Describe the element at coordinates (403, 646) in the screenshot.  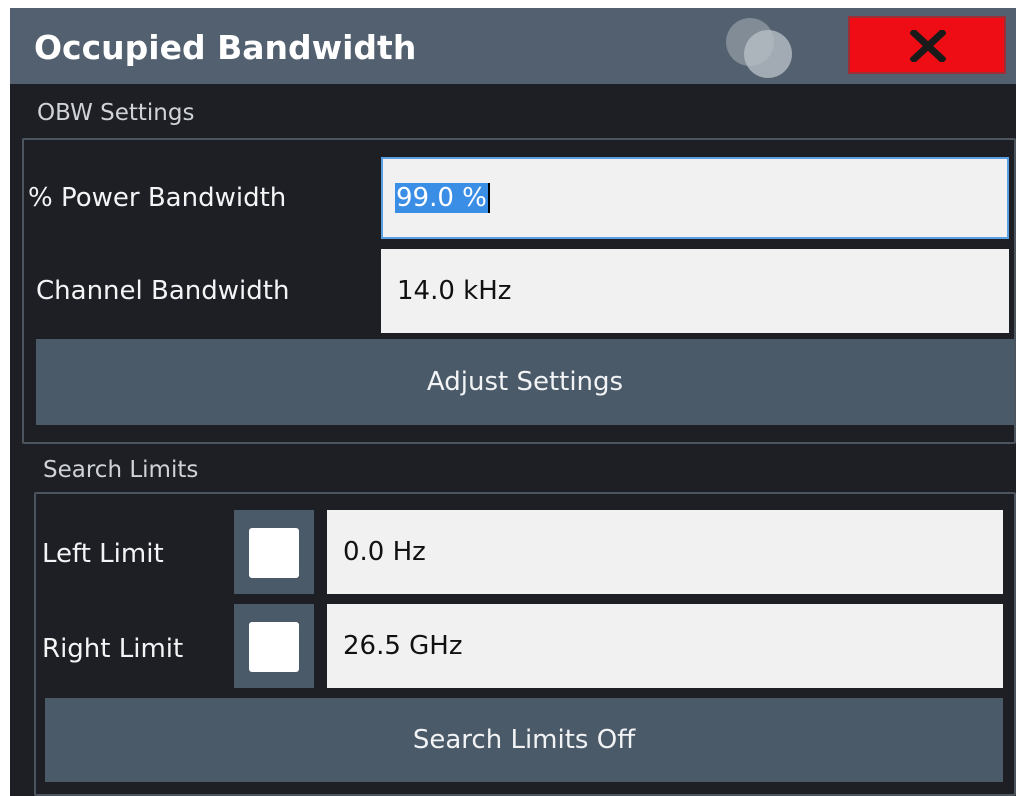
I see `right-limit-value: 26.5 GHz` at that location.